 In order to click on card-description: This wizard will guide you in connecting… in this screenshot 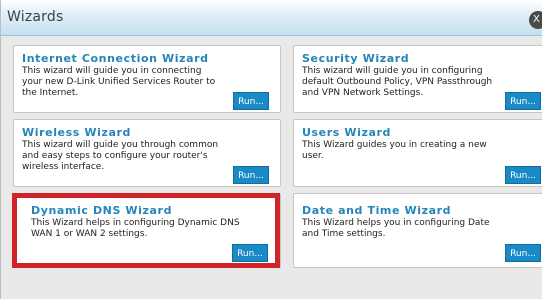, I will do `click(119, 82)`.